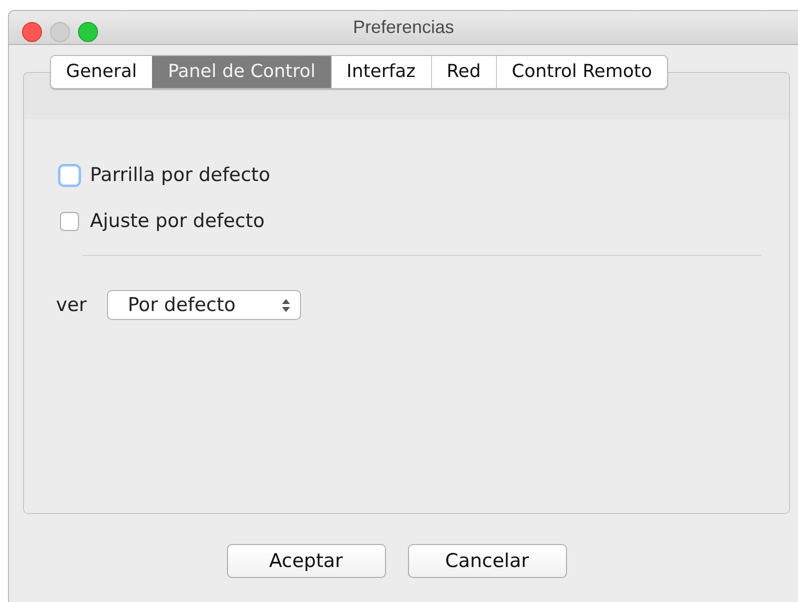  I want to click on tab: General, so click(101, 72).